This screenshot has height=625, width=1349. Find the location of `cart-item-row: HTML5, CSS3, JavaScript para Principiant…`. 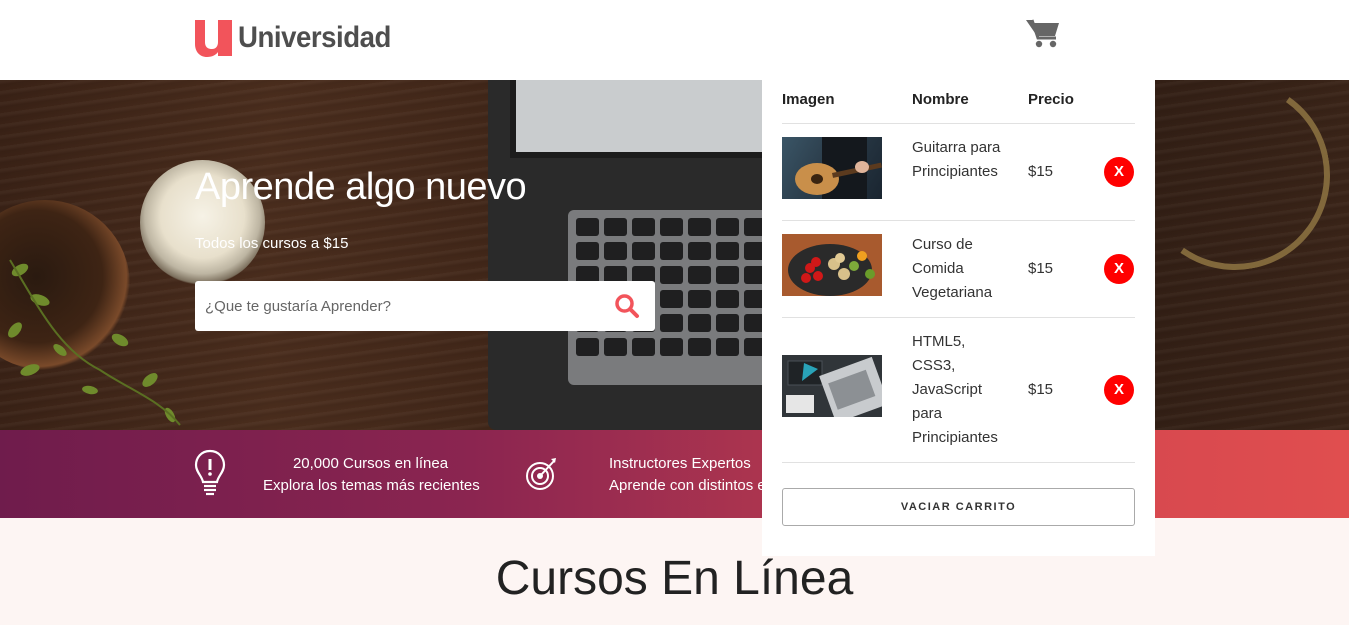

cart-item-row: HTML5, CSS3, JavaScript para Principiant… is located at coordinates (958, 390).